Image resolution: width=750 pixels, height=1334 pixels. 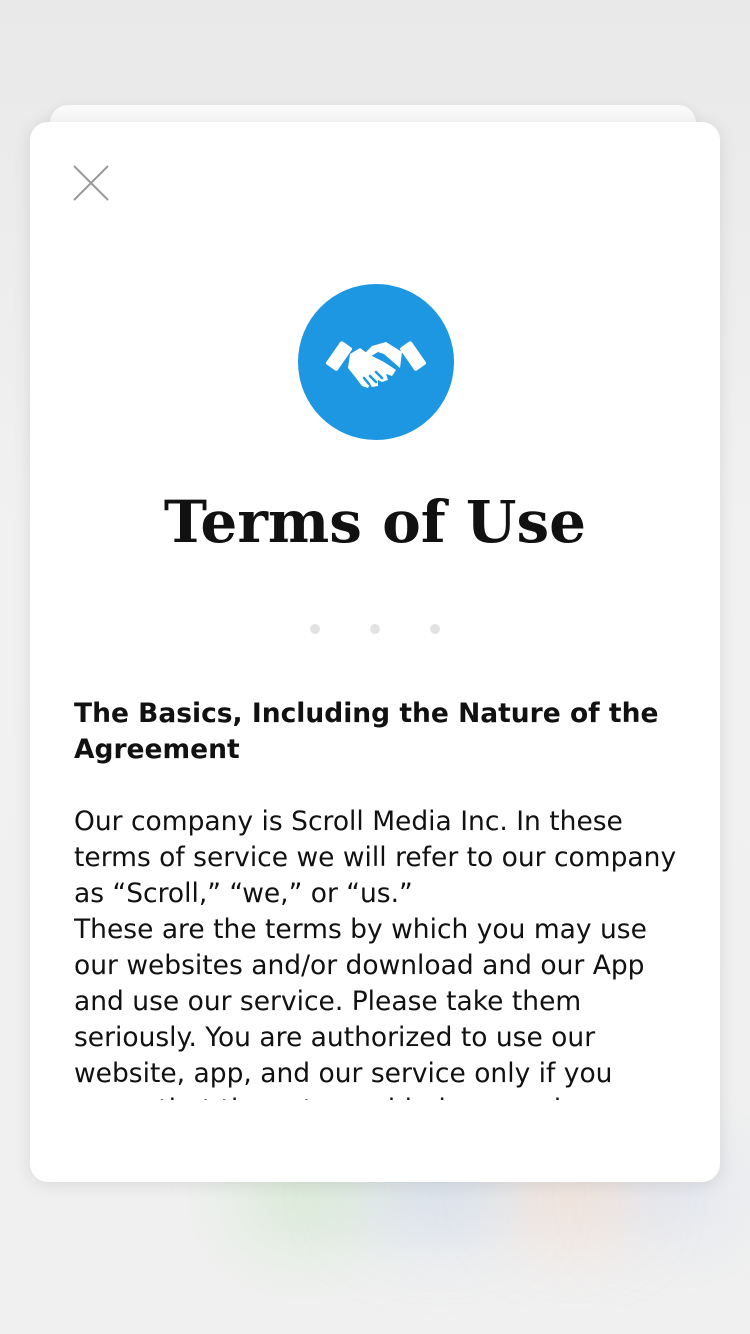 I want to click on close-button, so click(x=91, y=183).